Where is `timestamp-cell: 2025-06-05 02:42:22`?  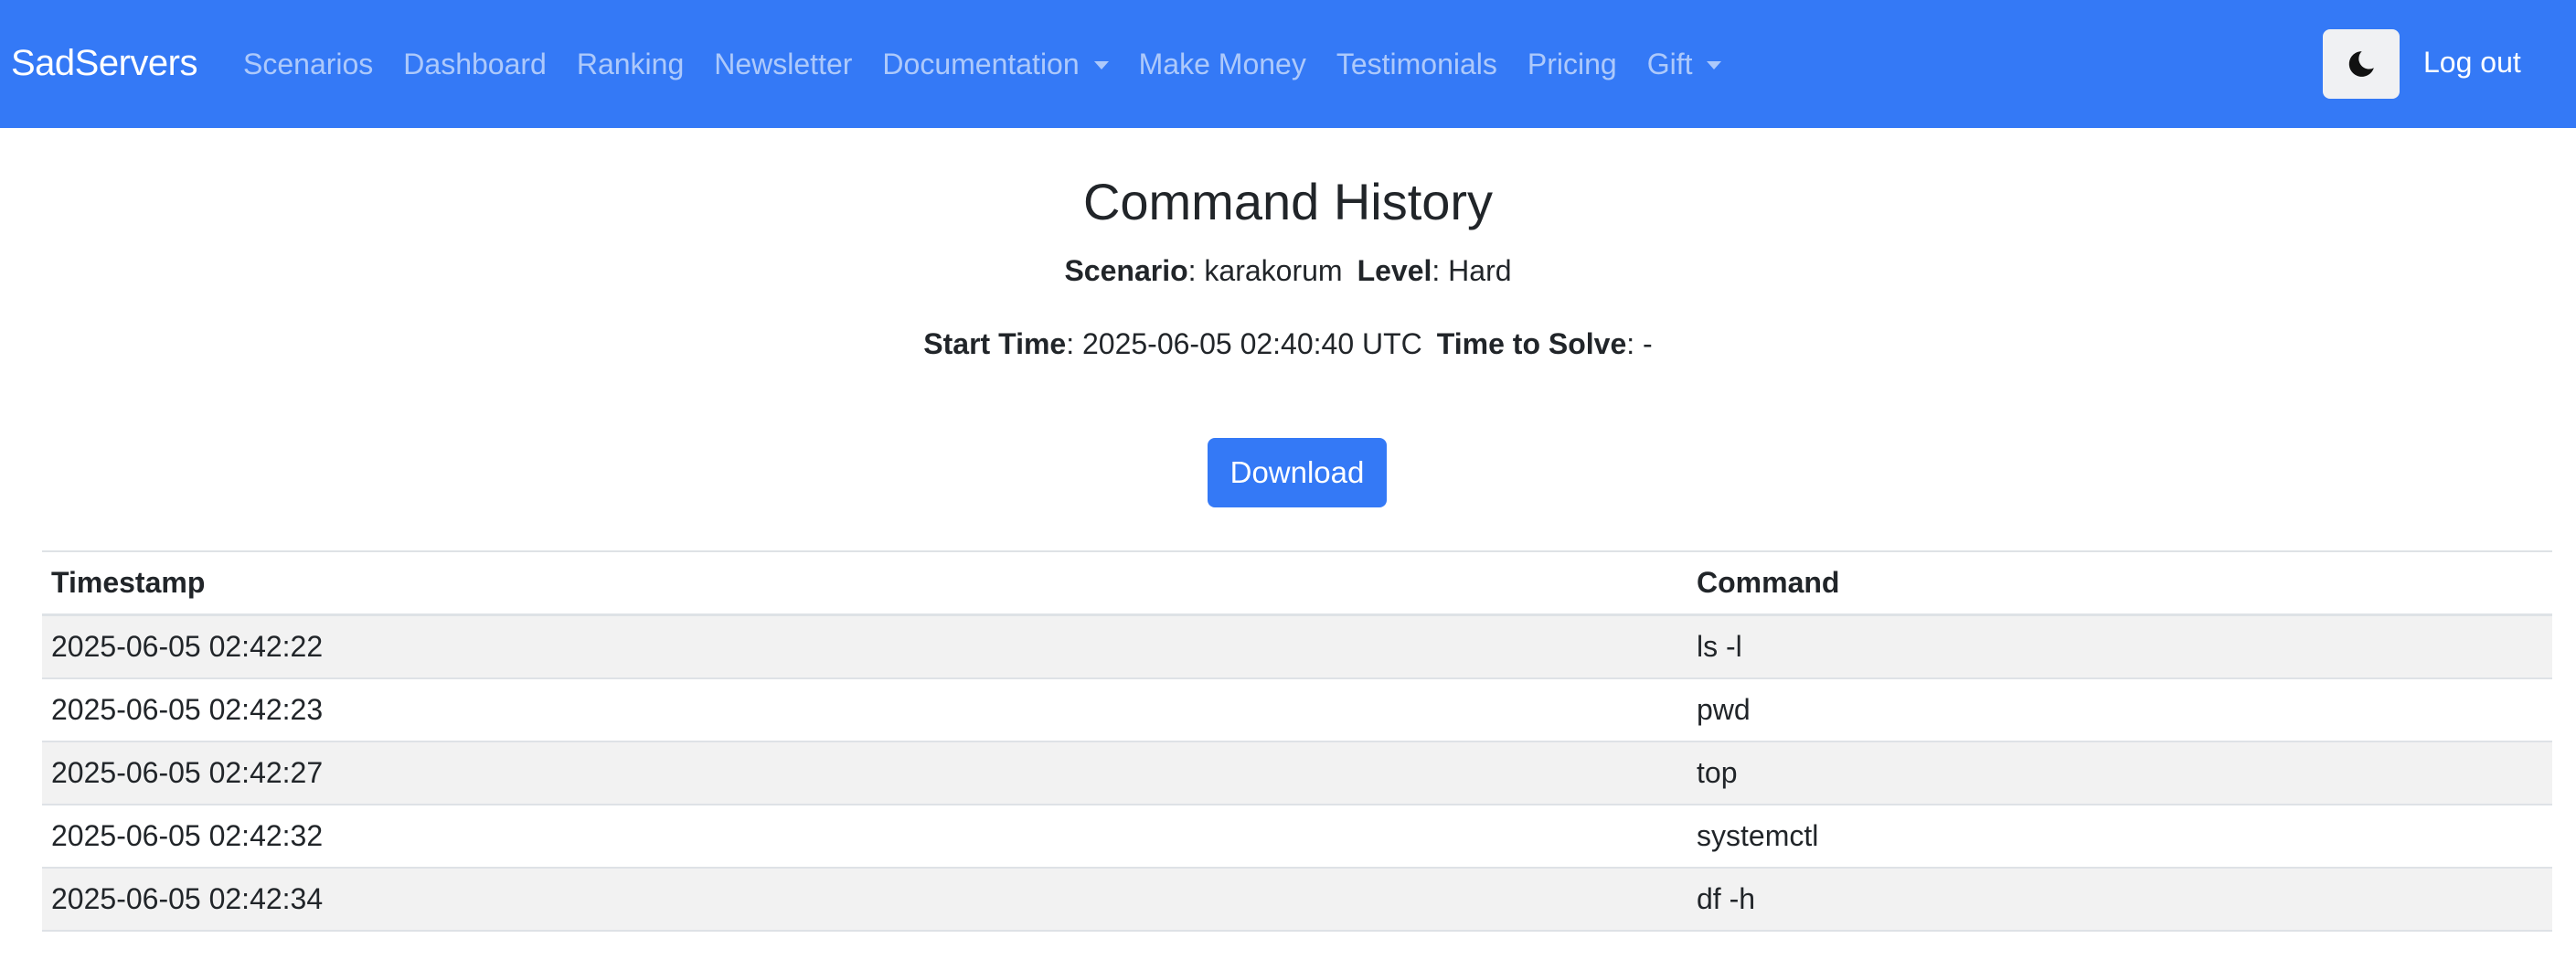 timestamp-cell: 2025-06-05 02:42:22 is located at coordinates (187, 646).